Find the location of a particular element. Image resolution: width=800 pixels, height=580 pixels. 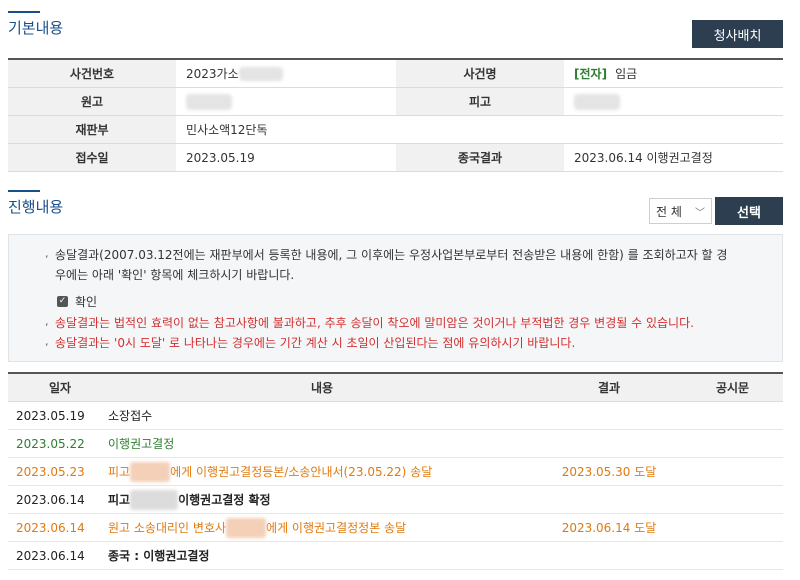

case-number-value: 2023가소 is located at coordinates (286, 73).